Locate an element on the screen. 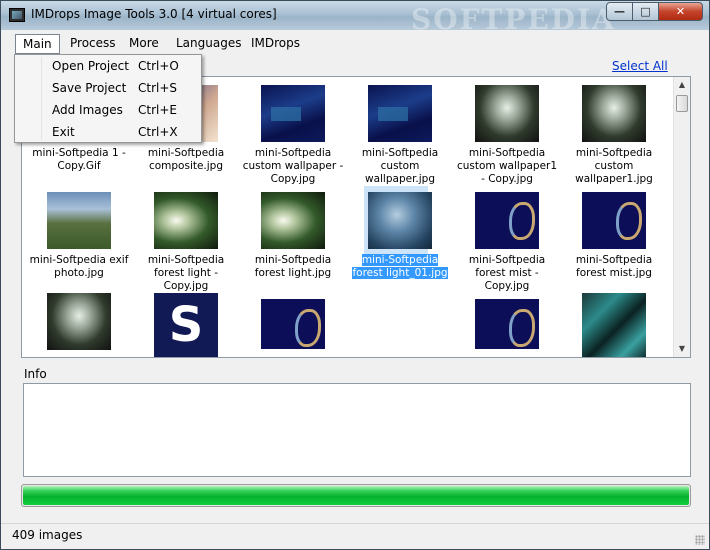  menu-item-label: Save Project is located at coordinates (89, 88).